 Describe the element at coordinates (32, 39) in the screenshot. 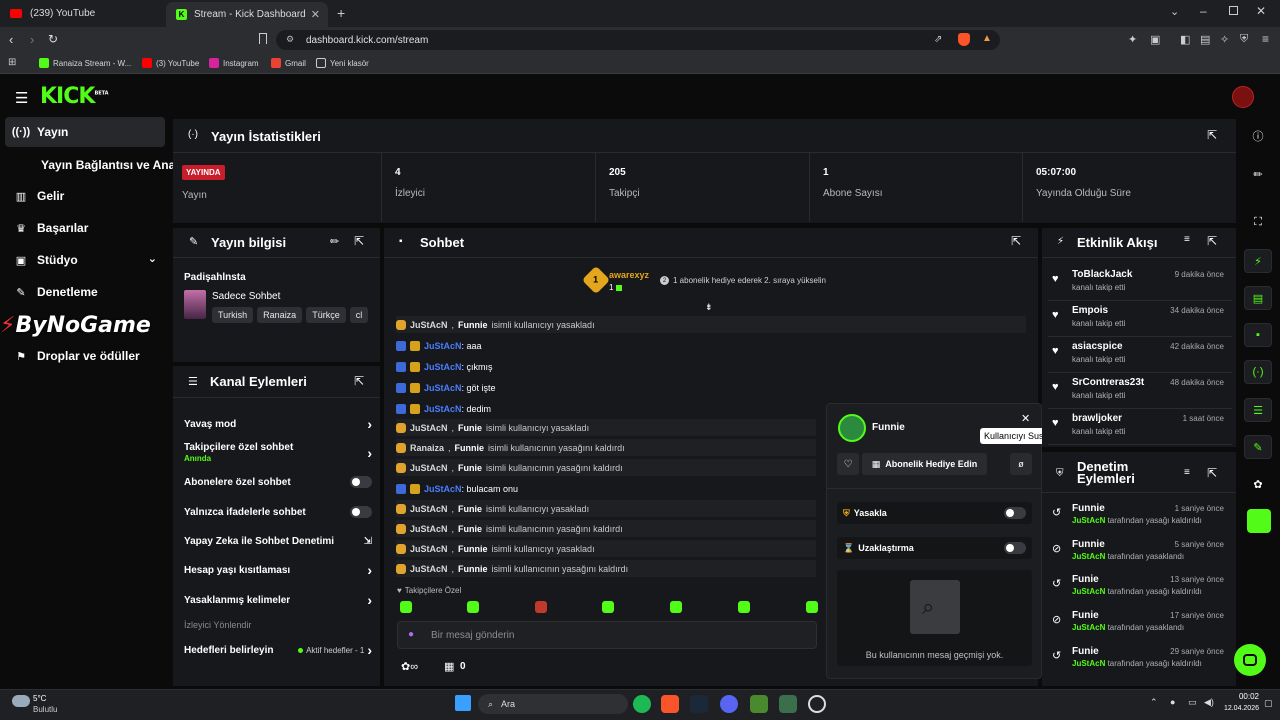

I see `forward-icon: ›` at that location.